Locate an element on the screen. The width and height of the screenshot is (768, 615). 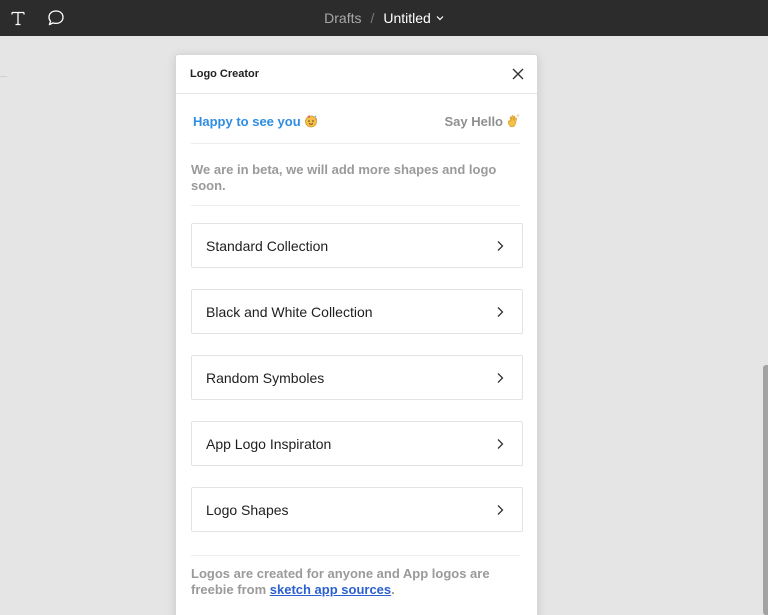
menu-item-label: Random Symboles is located at coordinates (265, 377).